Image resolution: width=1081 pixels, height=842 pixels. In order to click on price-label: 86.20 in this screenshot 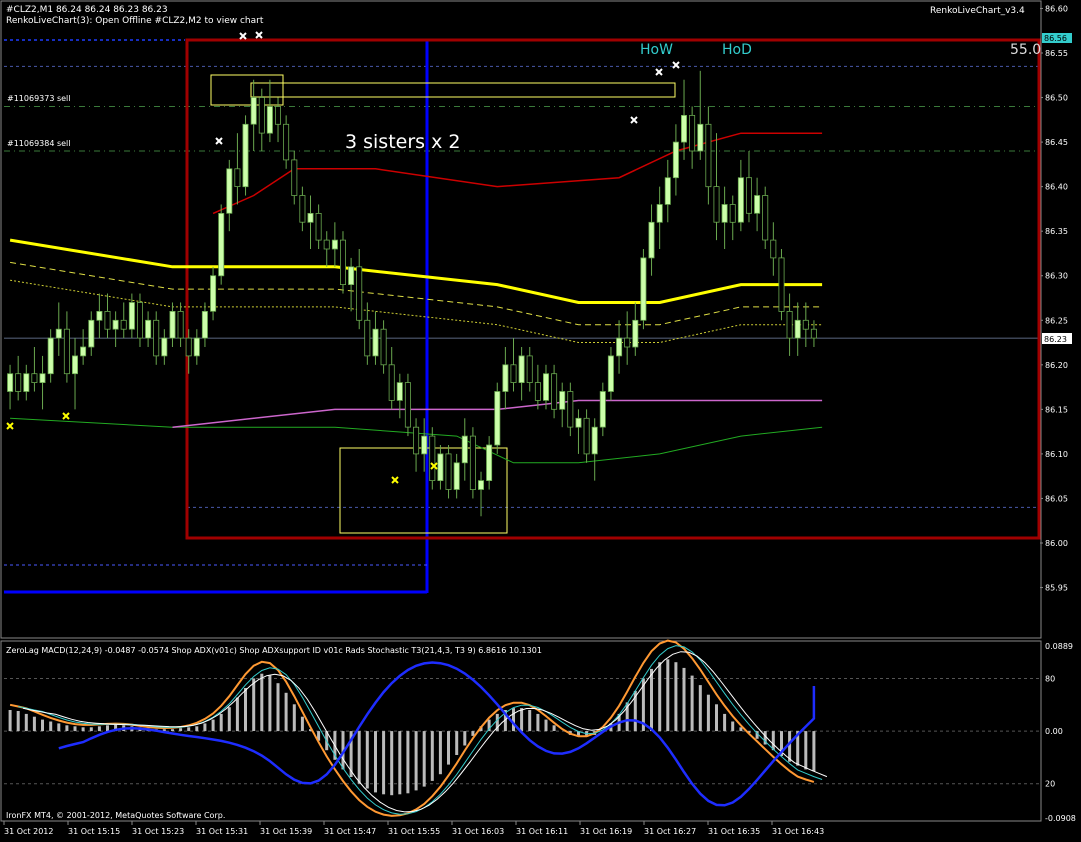, I will do `click(1056, 365)`.